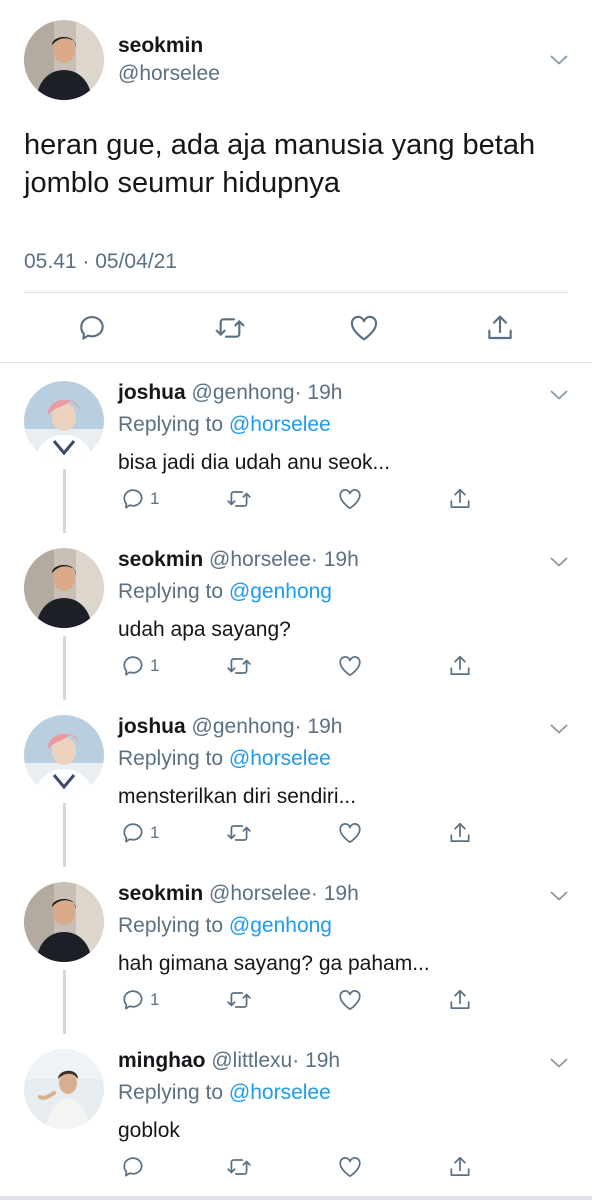 The height and width of the screenshot is (1200, 592). I want to click on author-name: minghao, so click(162, 1060).